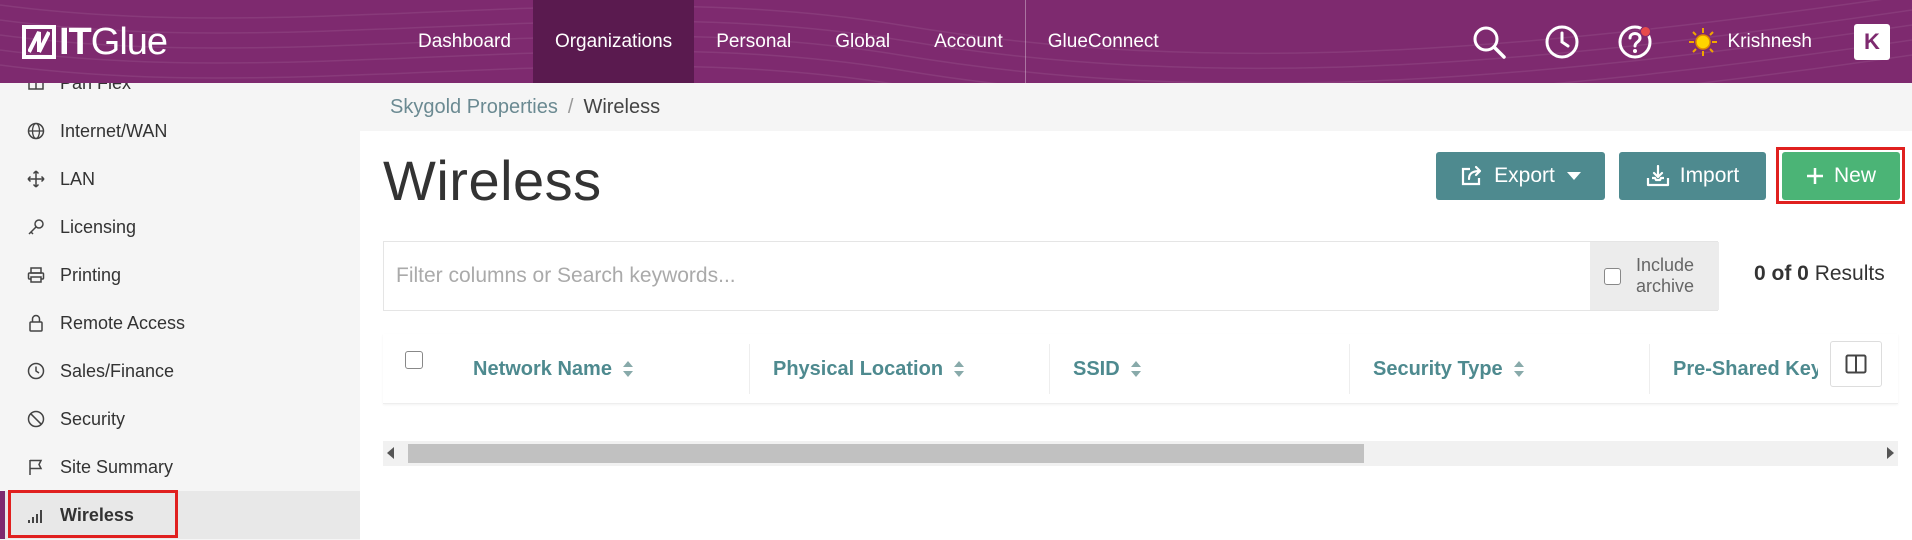  I want to click on plus-icon, so click(1814, 176).